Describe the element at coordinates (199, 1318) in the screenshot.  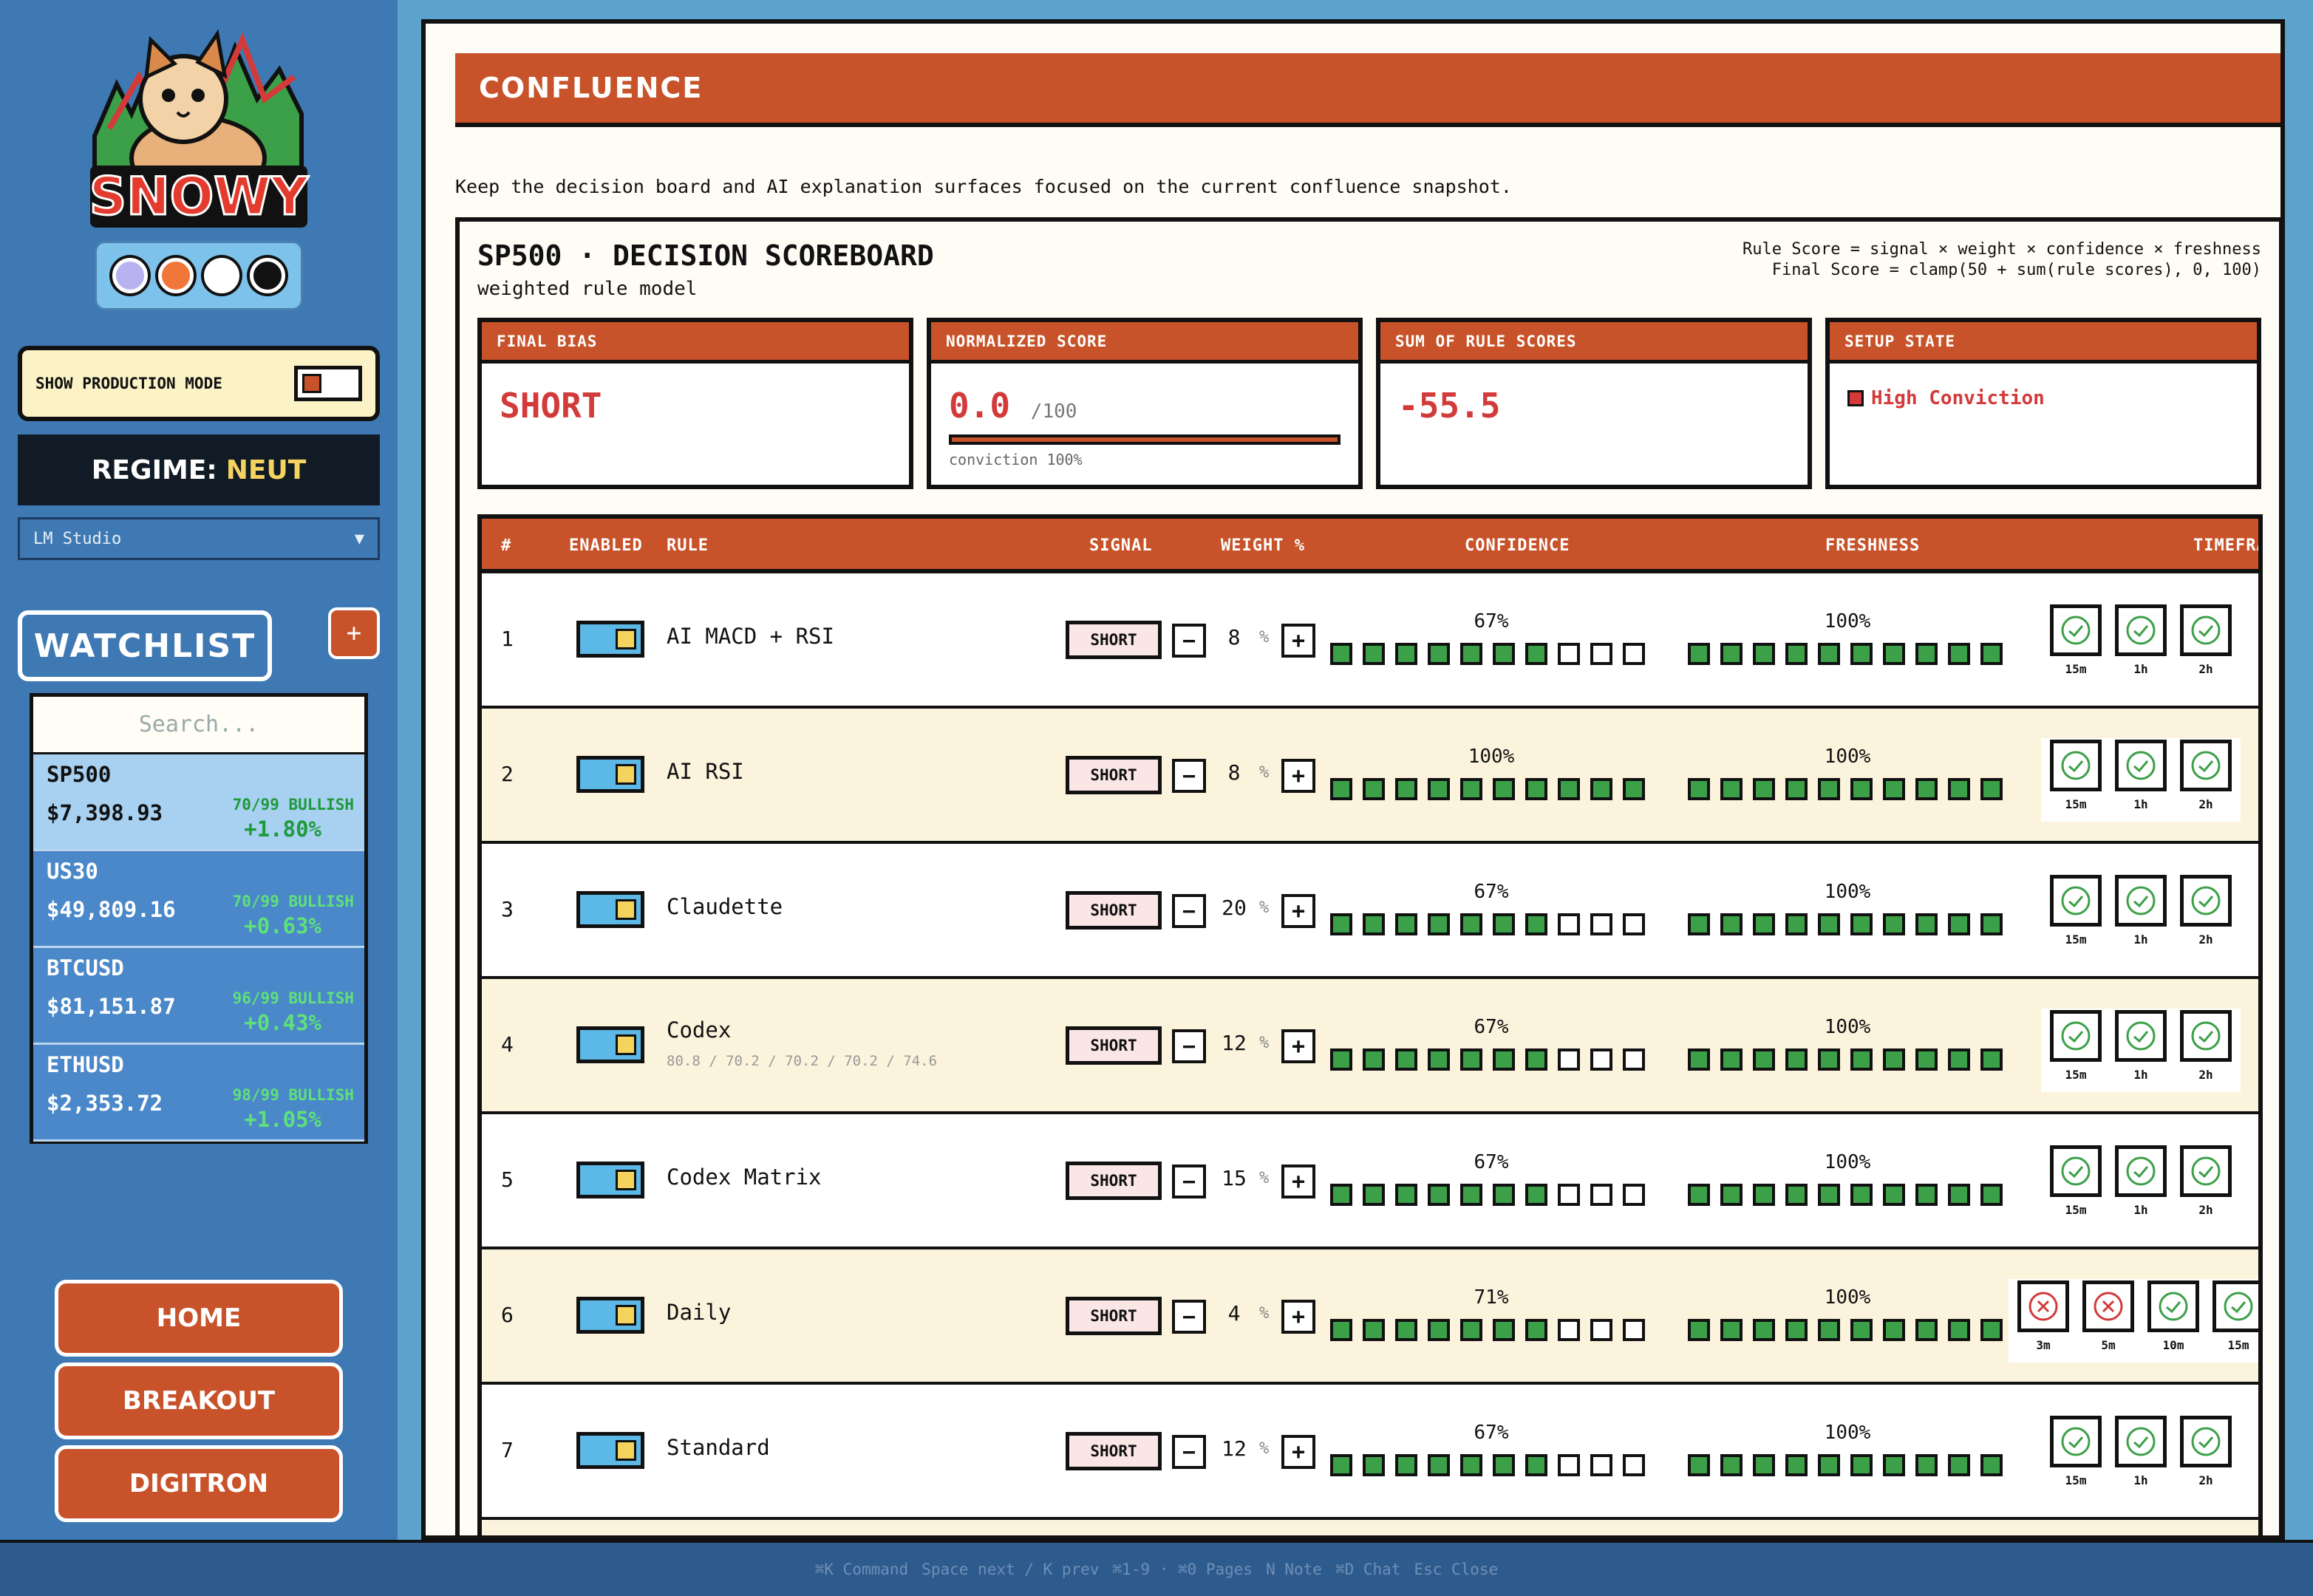
I see `nav-home-button: HOME` at that location.